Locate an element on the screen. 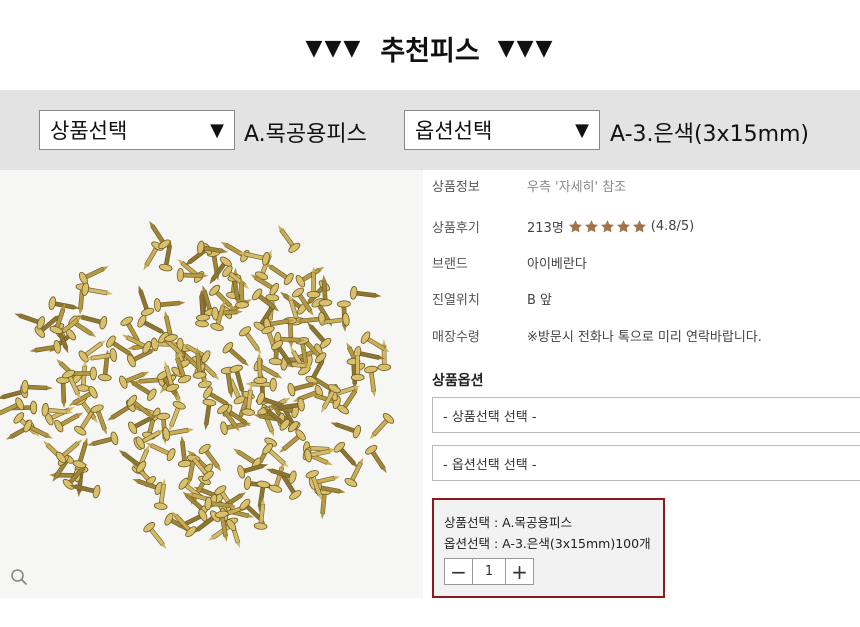  quantity-stepper: − 1 + is located at coordinates (489, 571).